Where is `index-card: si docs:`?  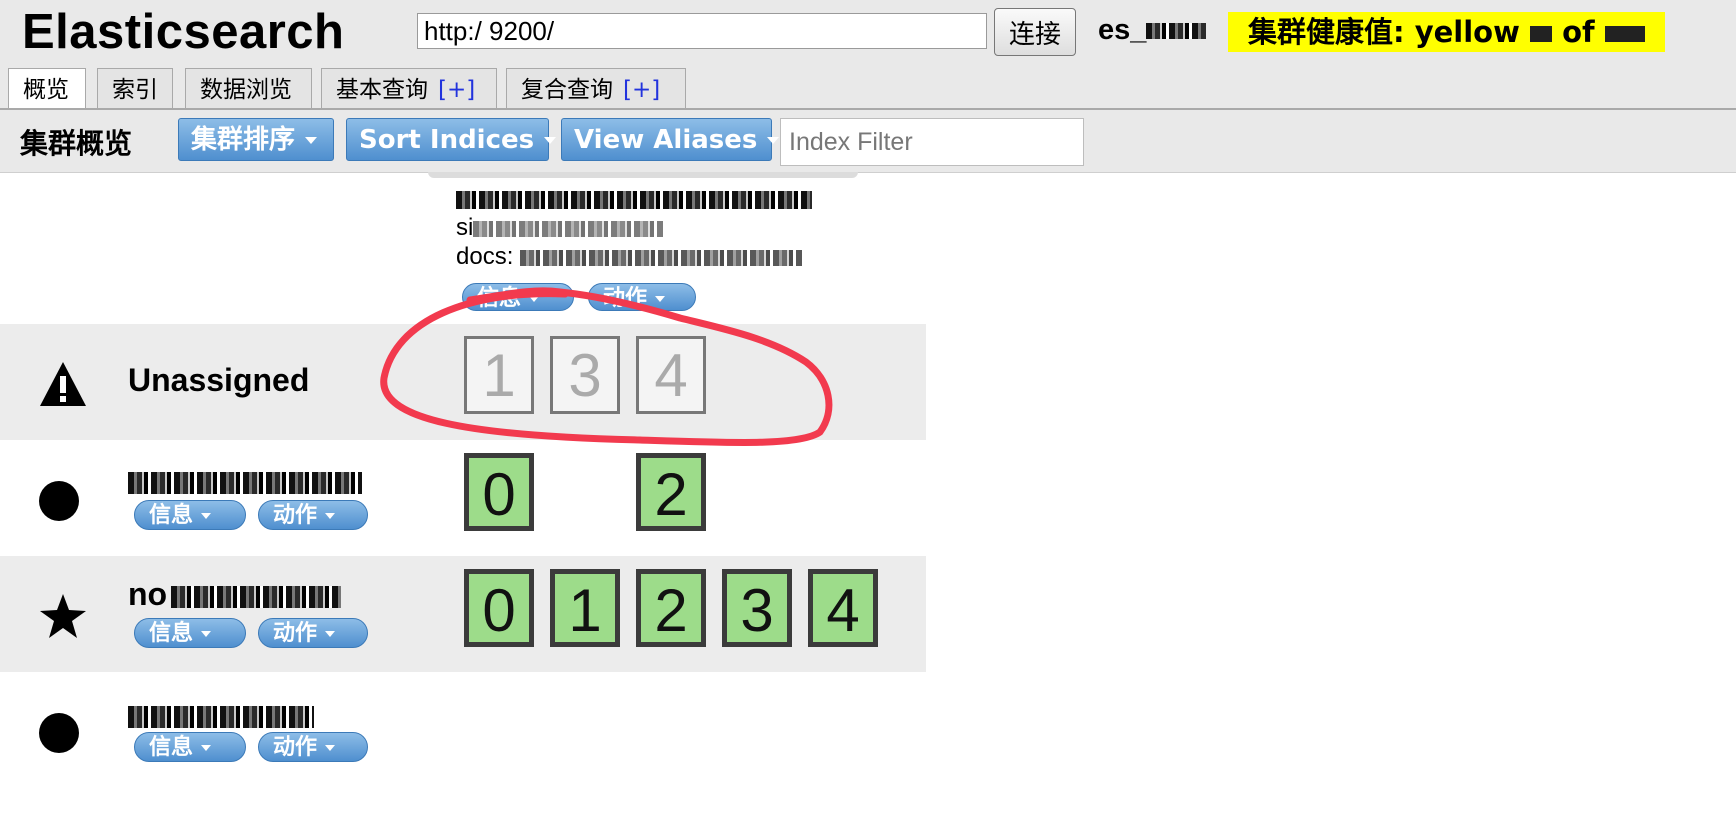
index-card: si docs: is located at coordinates (634, 227).